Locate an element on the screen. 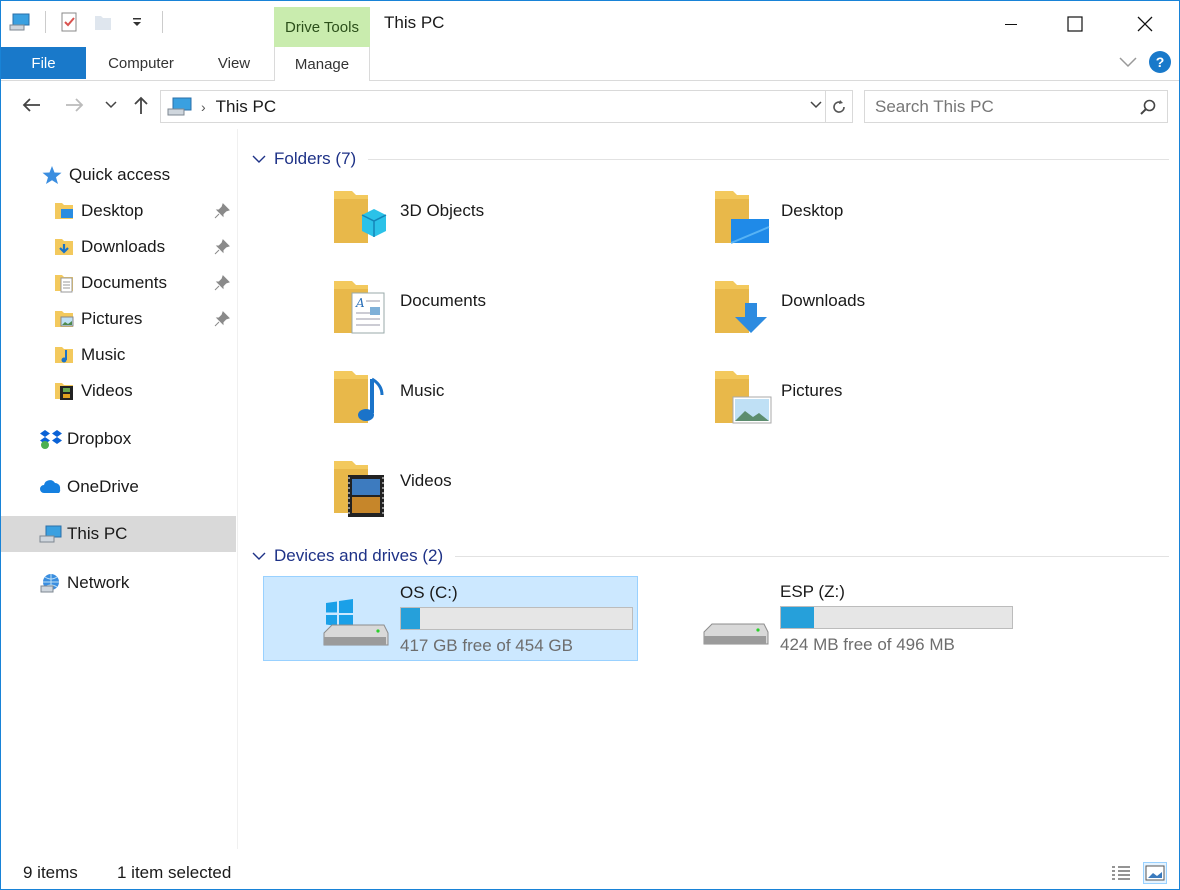  nav-item-pictures: Pictures is located at coordinates (118, 319).